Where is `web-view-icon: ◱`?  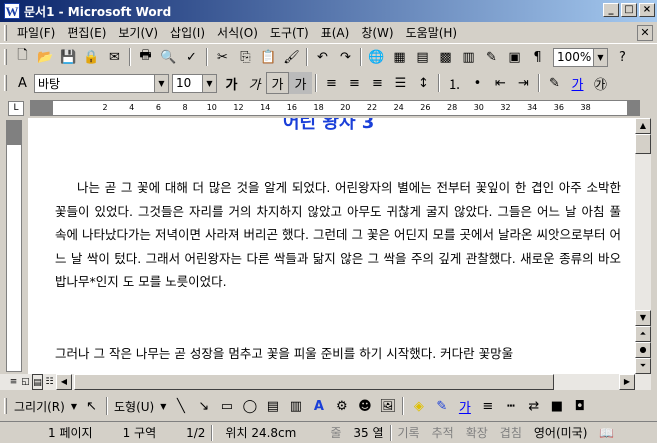 web-view-icon: ◱ is located at coordinates (25, 382).